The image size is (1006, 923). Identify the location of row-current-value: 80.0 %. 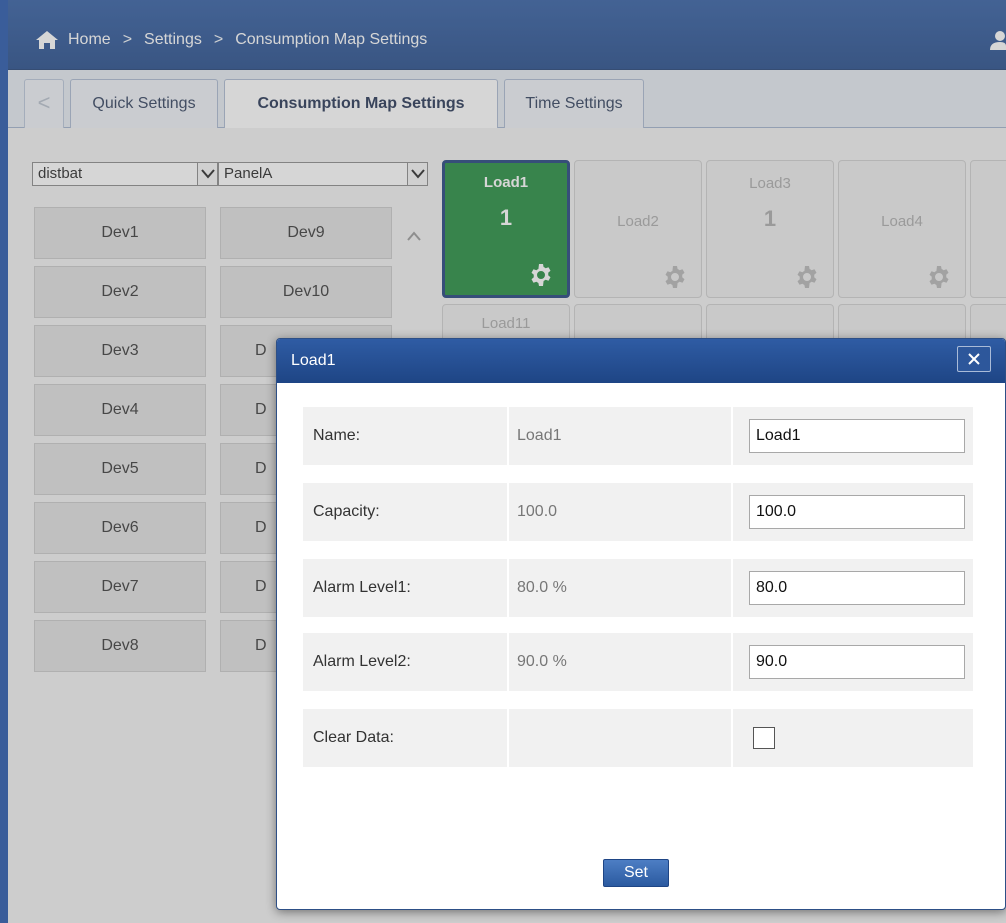
(621, 588).